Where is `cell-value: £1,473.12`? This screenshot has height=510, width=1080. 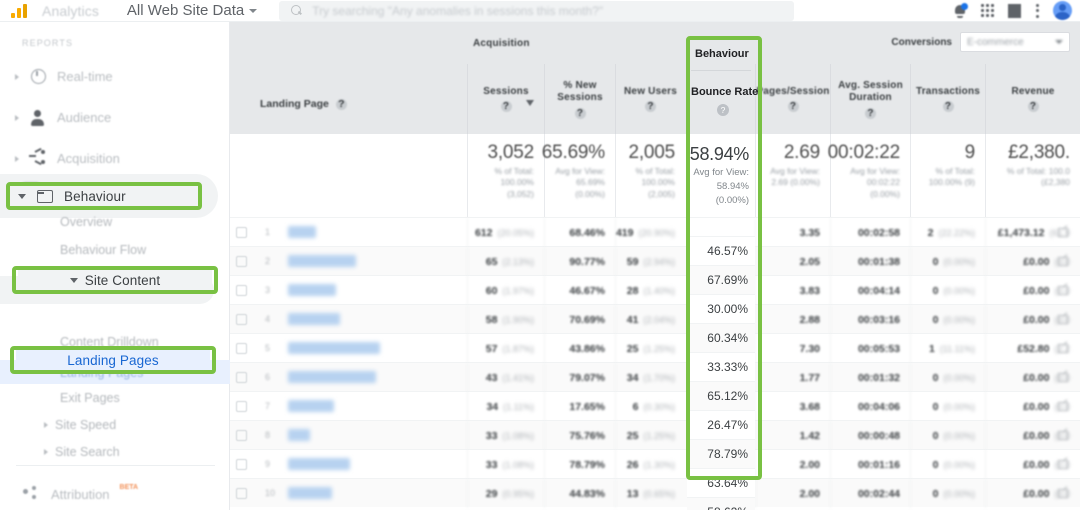 cell-value: £1,473.12 is located at coordinates (1021, 232).